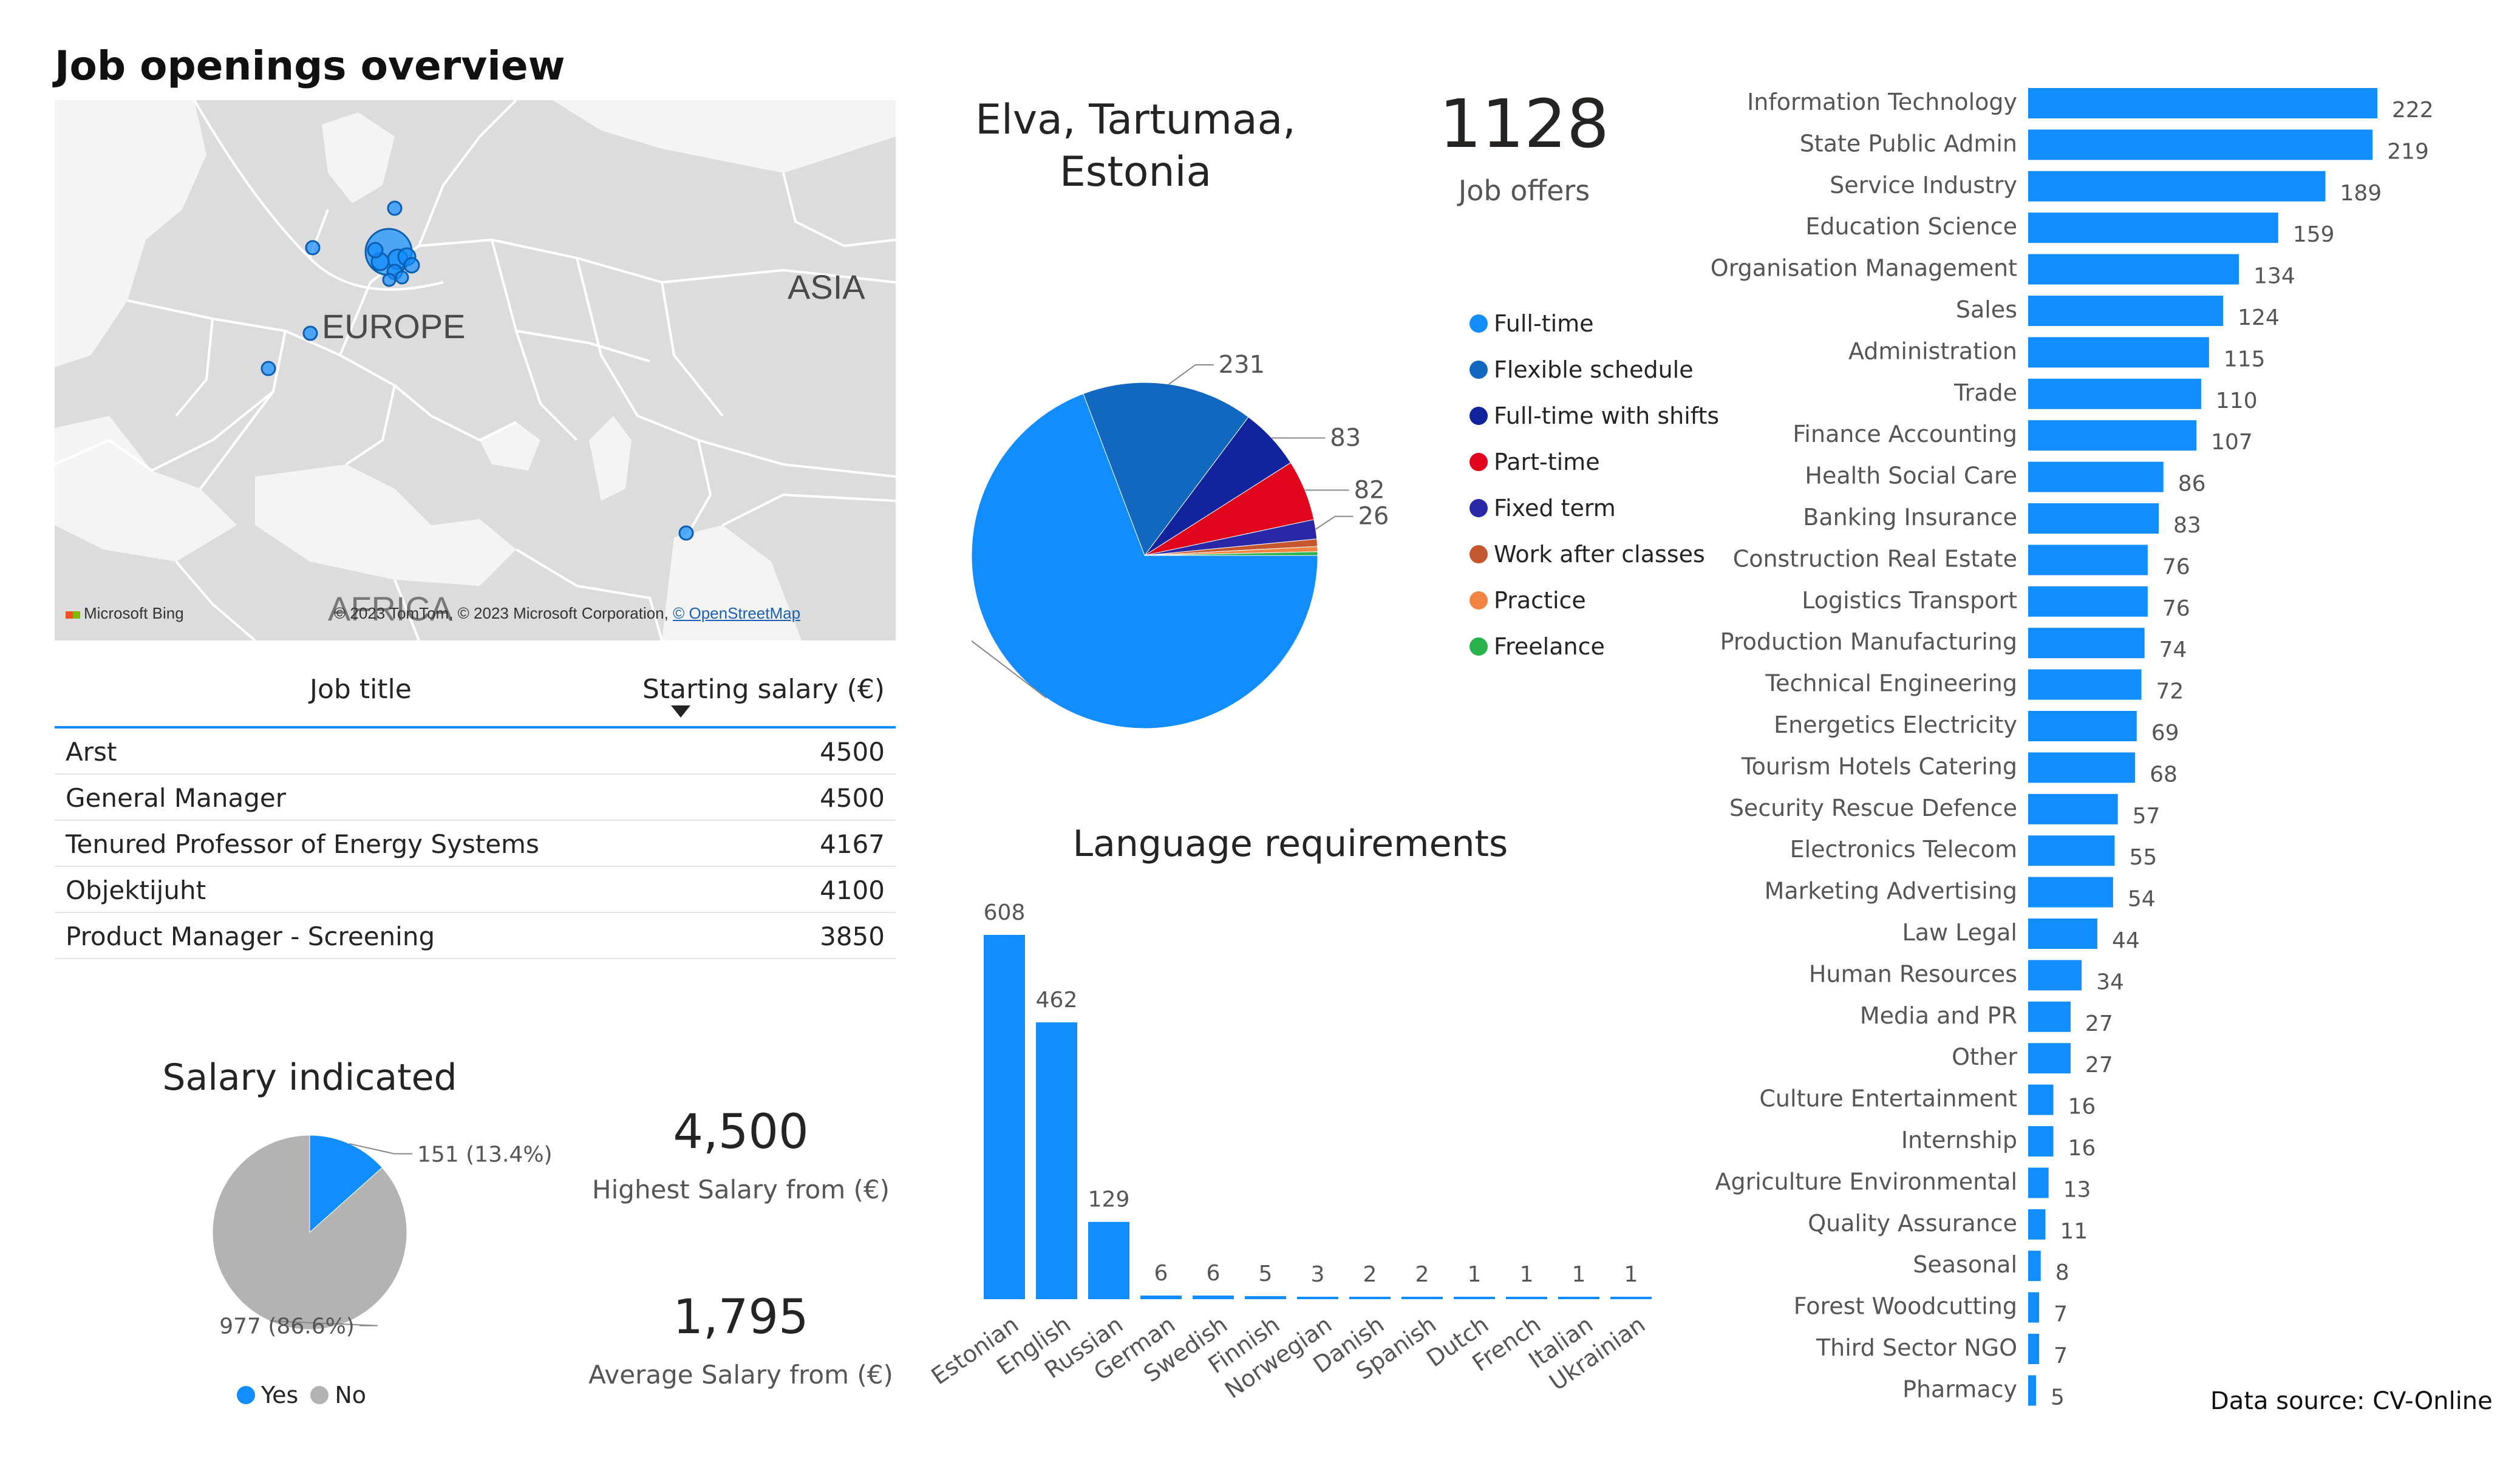 This screenshot has width=2520, height=1457. Describe the element at coordinates (2061, 1314) in the screenshot. I see `industry-value-label: 7` at that location.